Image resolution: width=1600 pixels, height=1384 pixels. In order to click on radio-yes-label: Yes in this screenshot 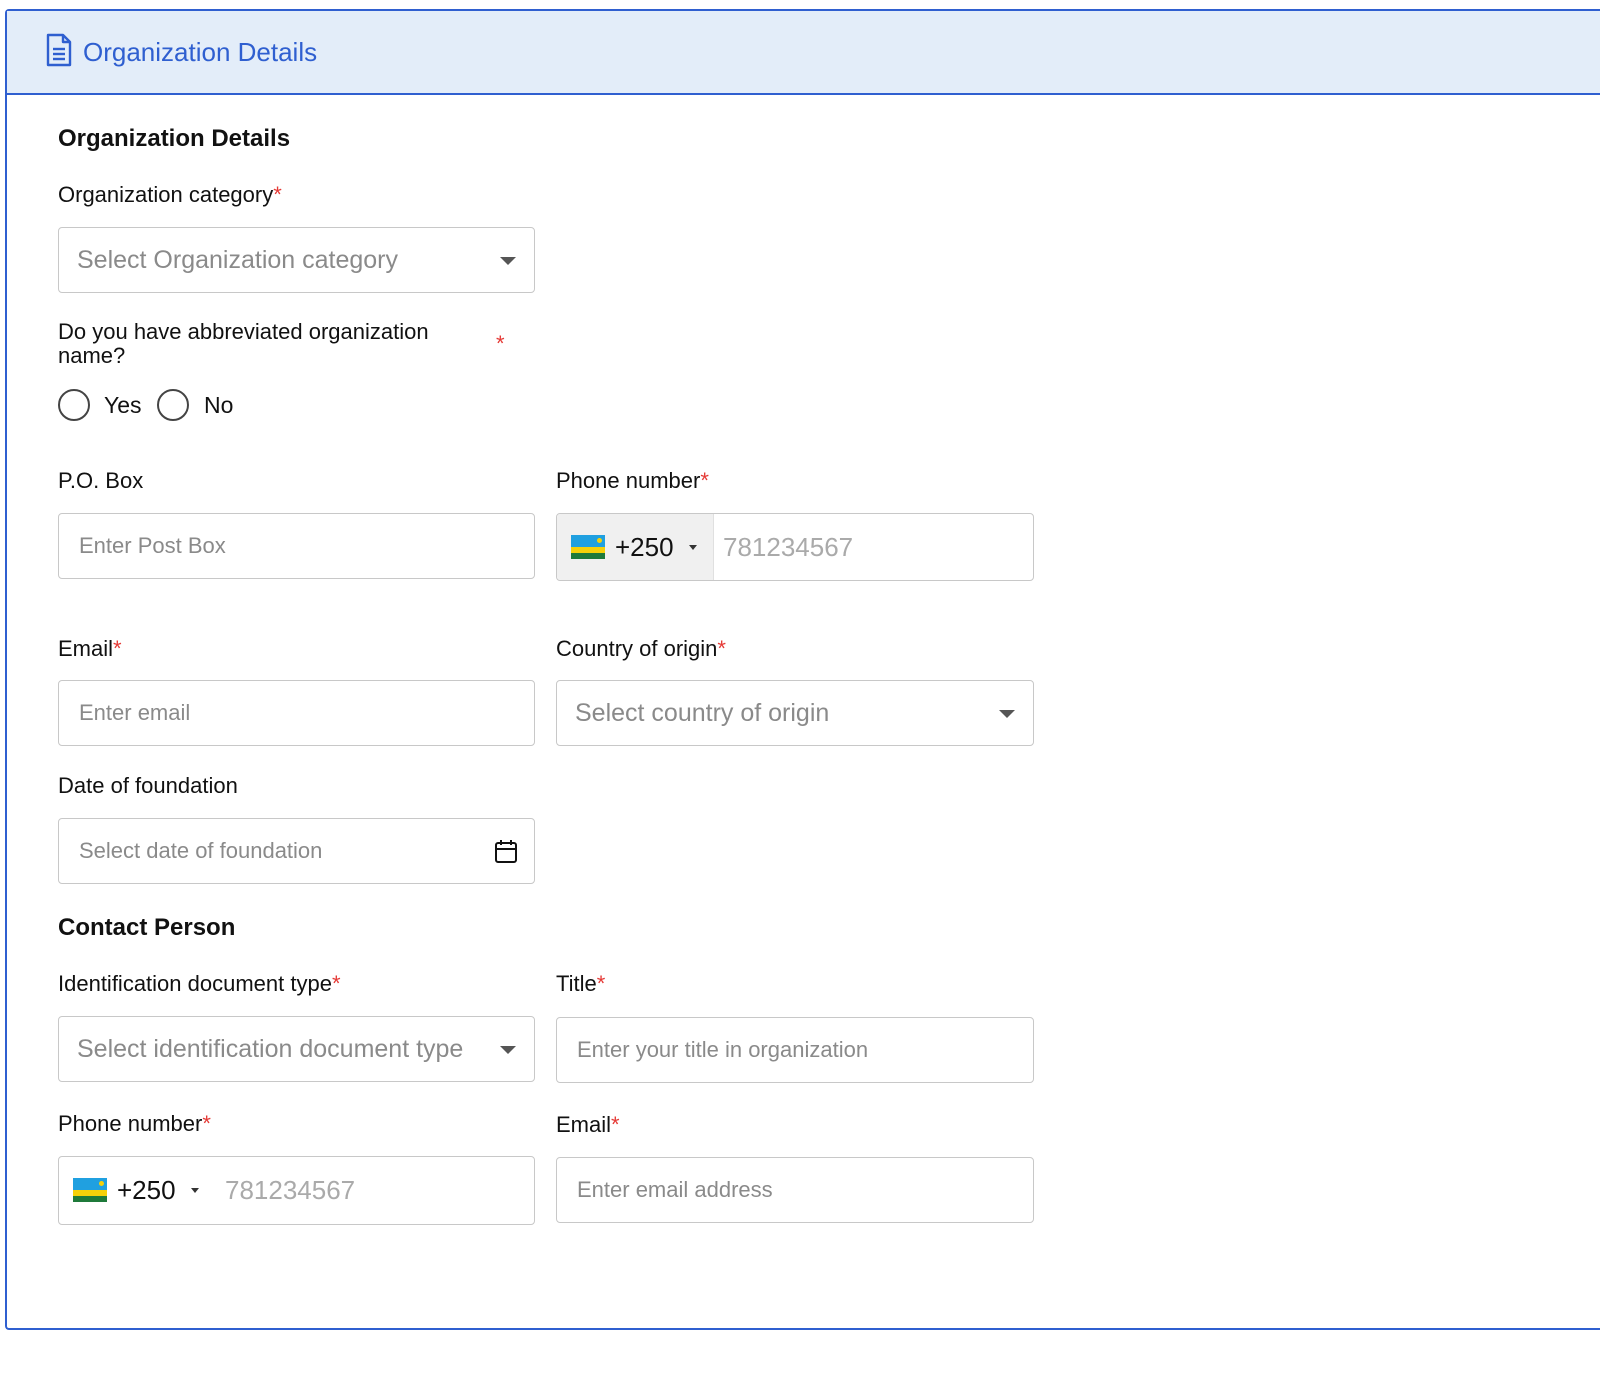, I will do `click(123, 405)`.